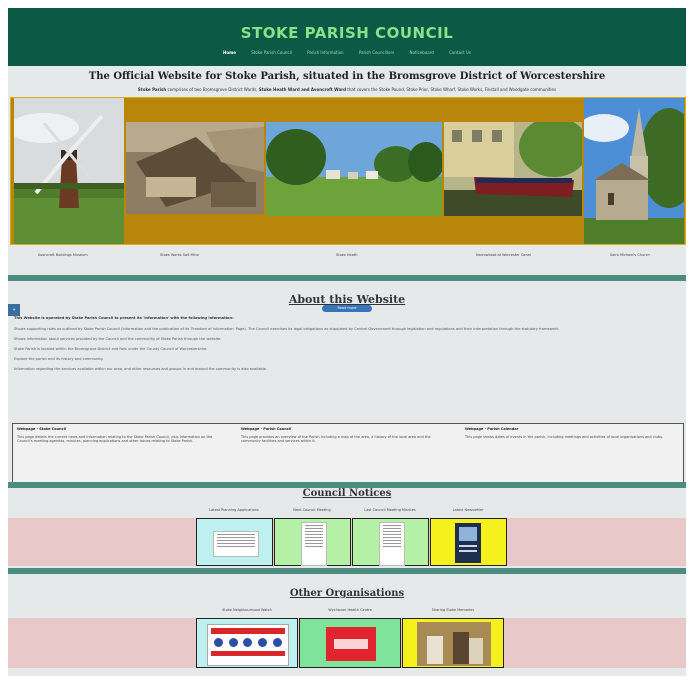 This screenshot has width=692, height=680. I want to click on tile-label: Stoke Neighbourhood Watch, so click(247, 610).